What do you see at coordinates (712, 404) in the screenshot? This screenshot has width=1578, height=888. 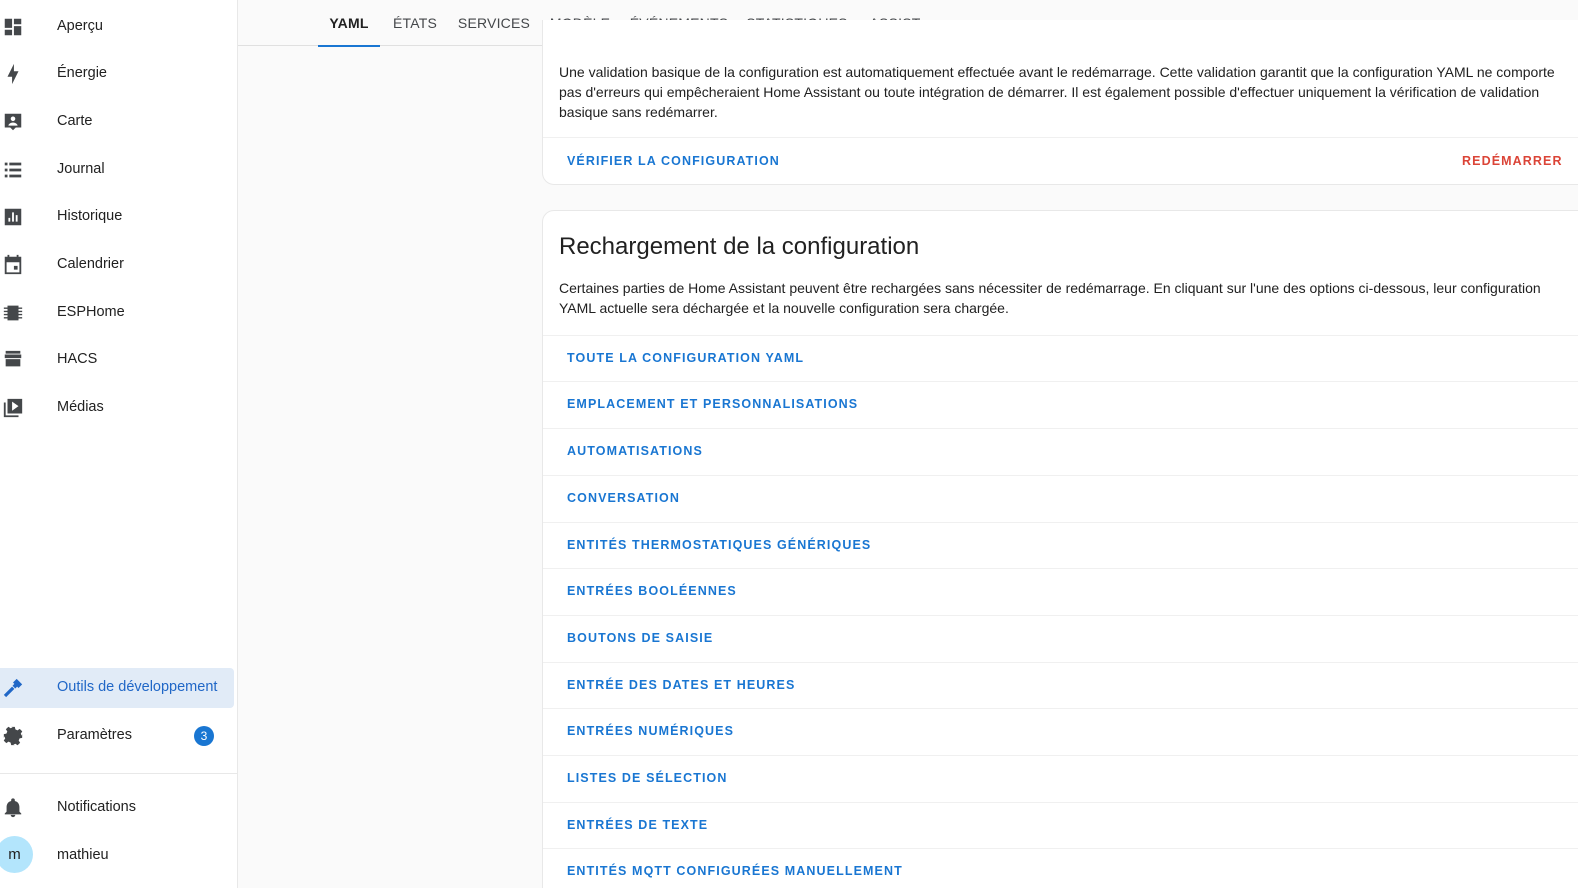 I see `reload-location-button: EMPLACEMENT ET PERSONNALISATIONS` at bounding box center [712, 404].